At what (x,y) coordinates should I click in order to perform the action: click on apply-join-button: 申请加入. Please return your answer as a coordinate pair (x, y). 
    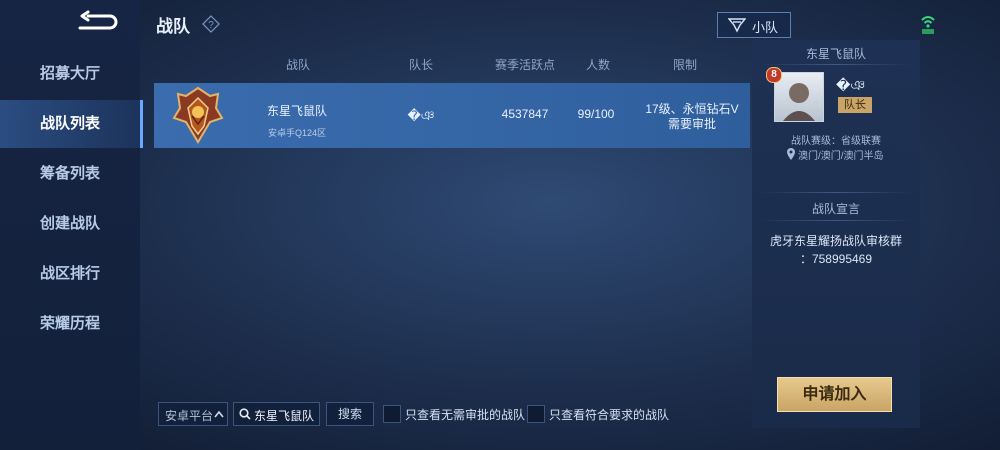
    Looking at the image, I should click on (834, 394).